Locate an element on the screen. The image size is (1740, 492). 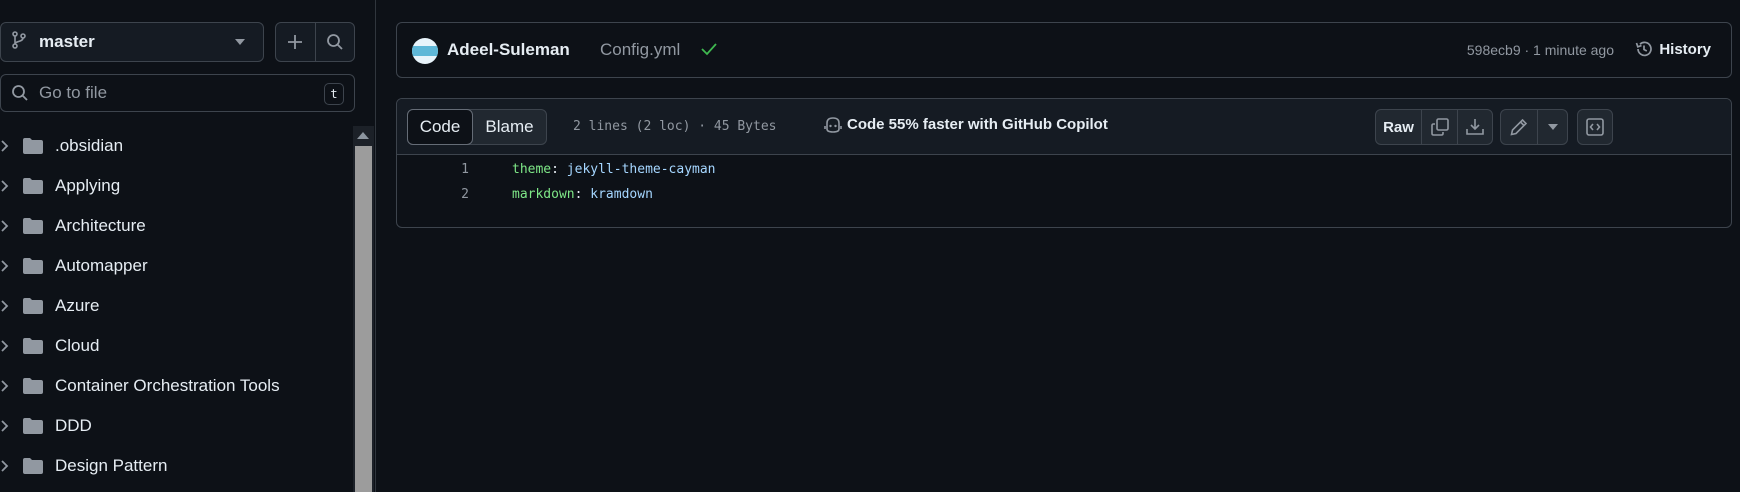
view-mode-toggle: Code Blame is located at coordinates (477, 127).